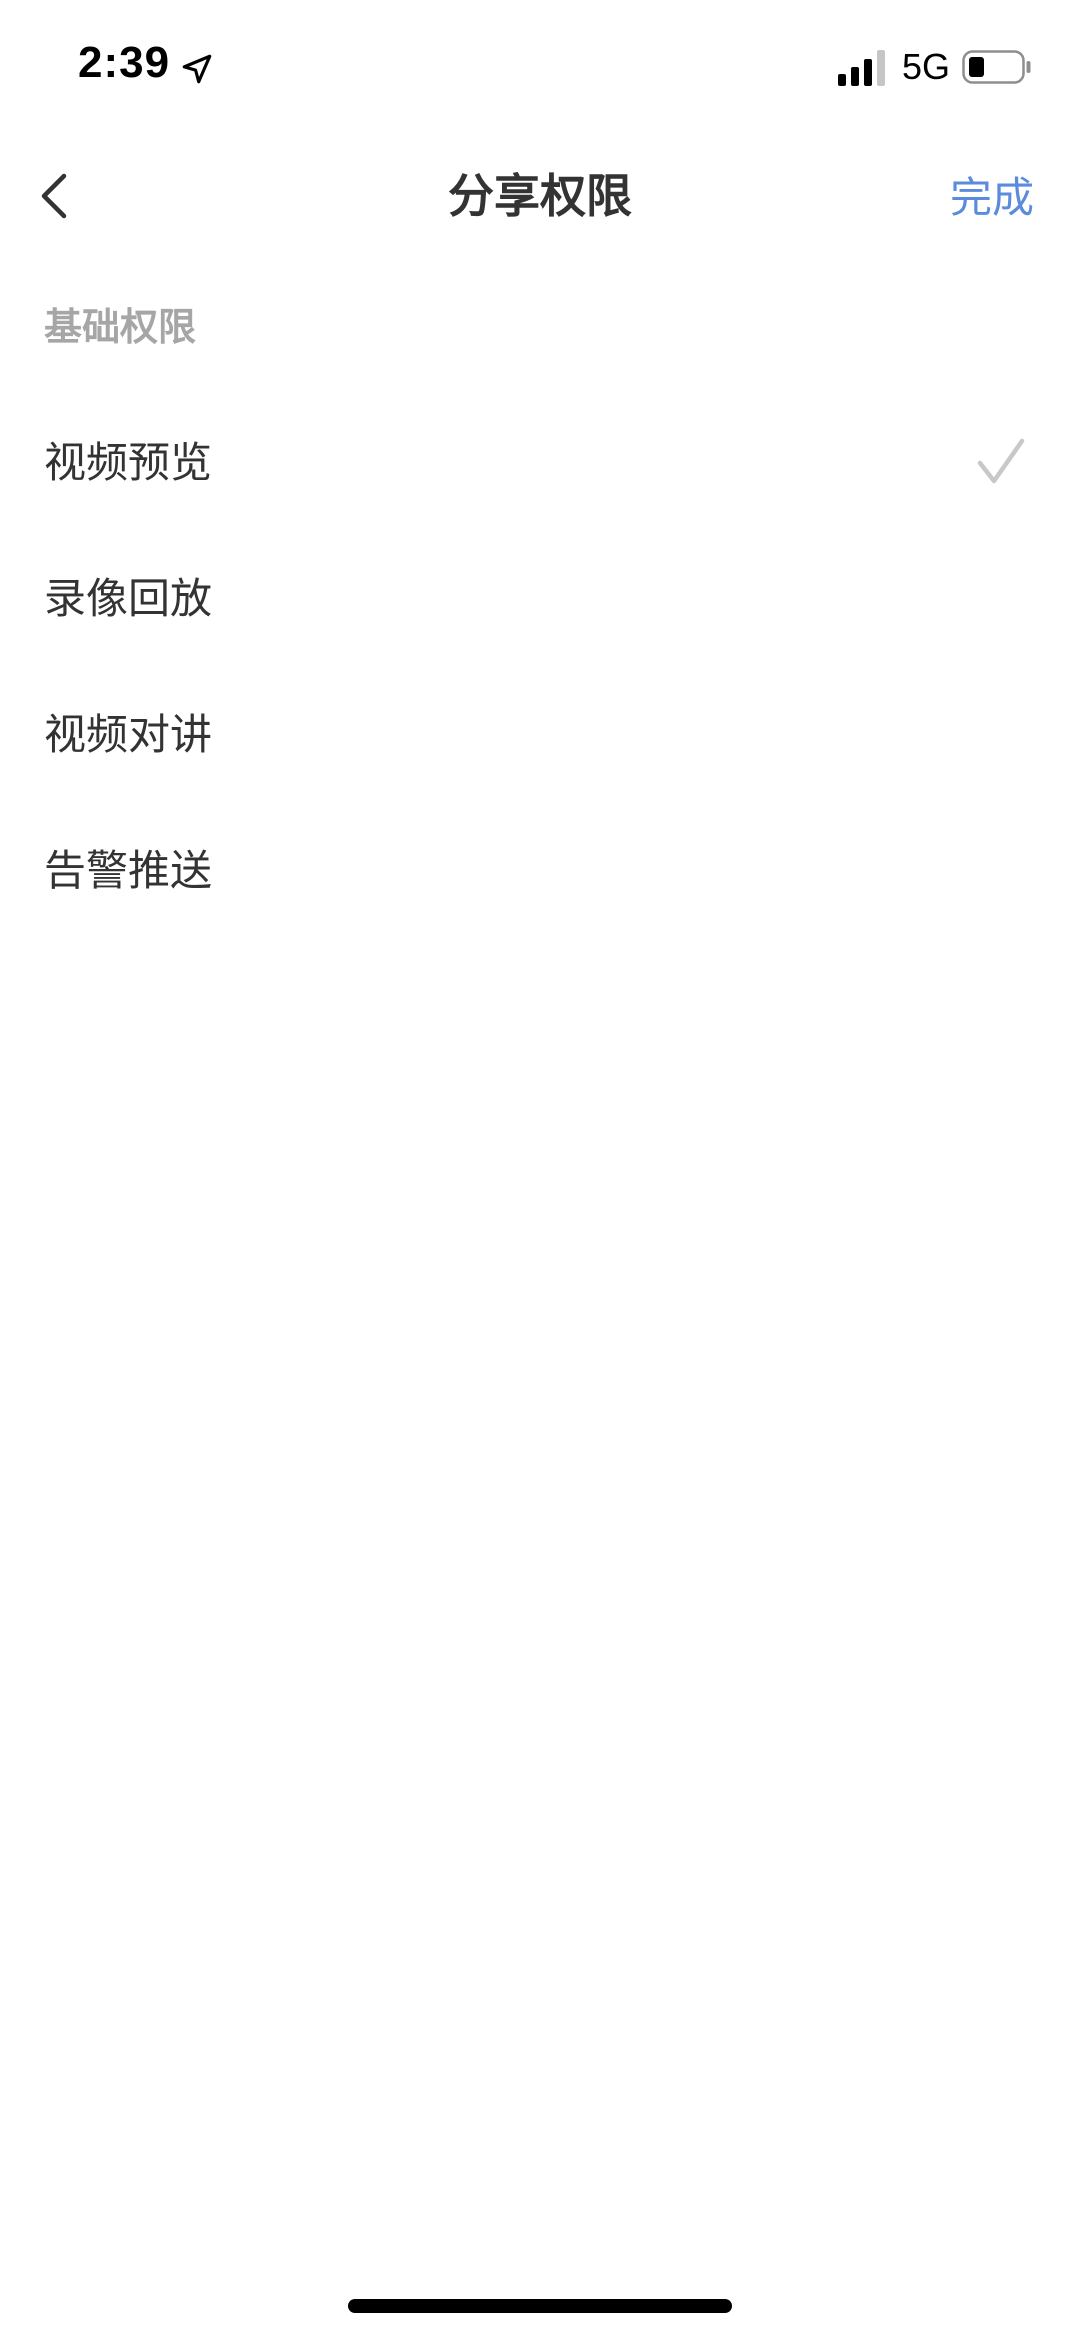 This screenshot has width=1080, height=2337. Describe the element at coordinates (540, 2306) in the screenshot. I see `home-indicator` at that location.